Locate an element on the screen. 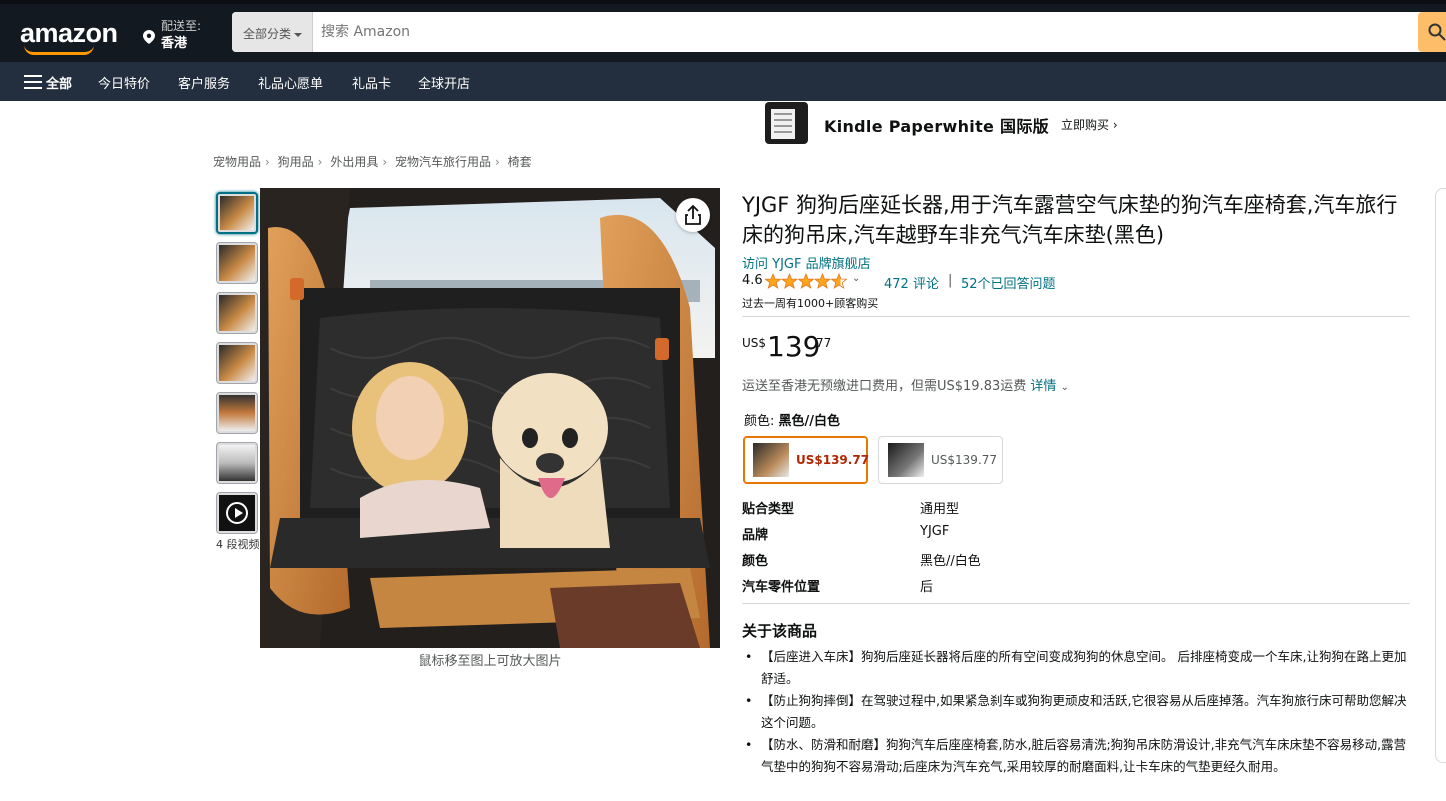  bought-count: 过去一周有1000+顾客购买 is located at coordinates (810, 303).